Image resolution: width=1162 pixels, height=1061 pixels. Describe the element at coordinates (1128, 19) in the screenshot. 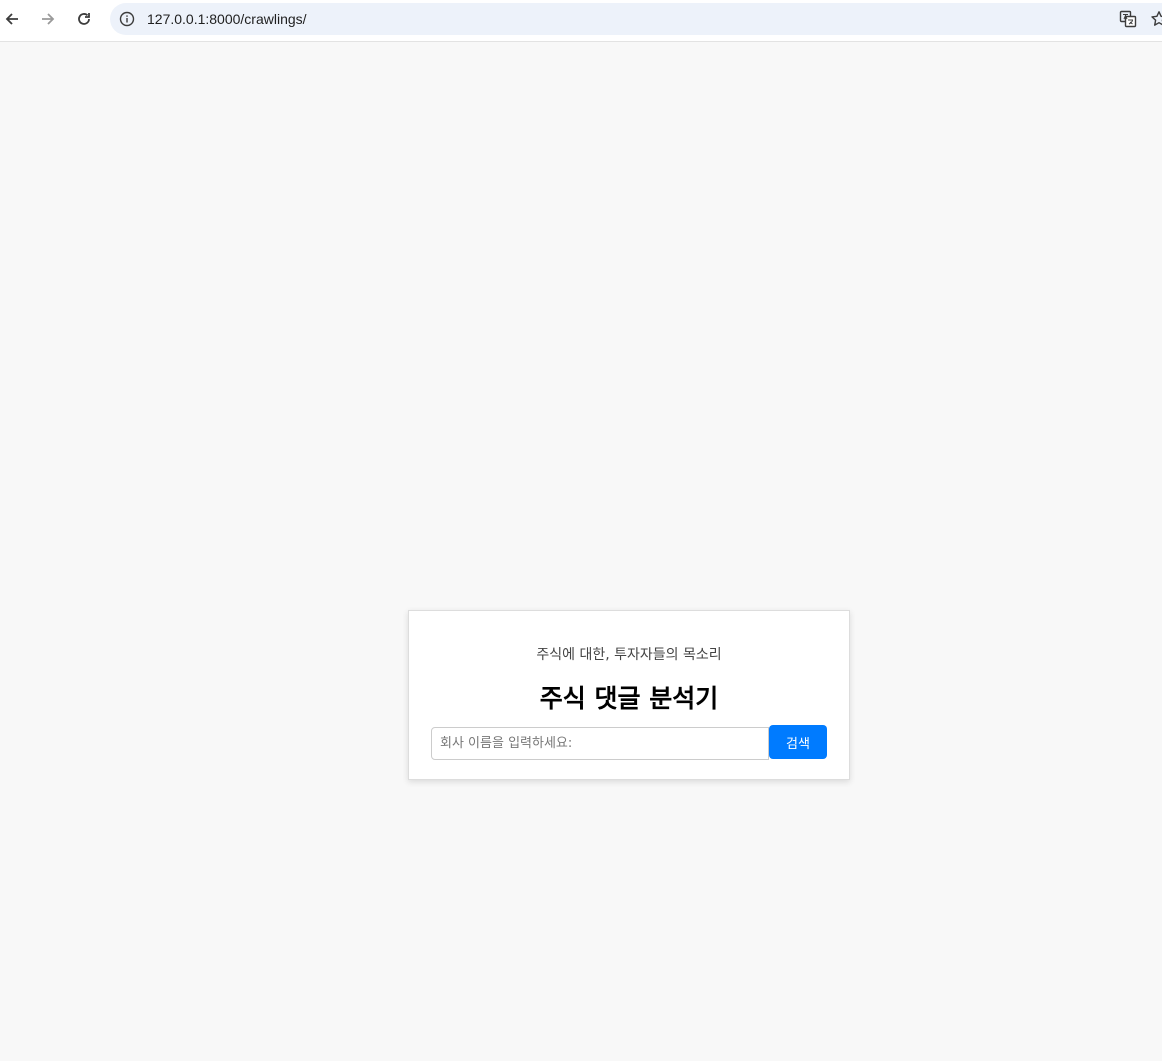

I see `translate-icon` at that location.